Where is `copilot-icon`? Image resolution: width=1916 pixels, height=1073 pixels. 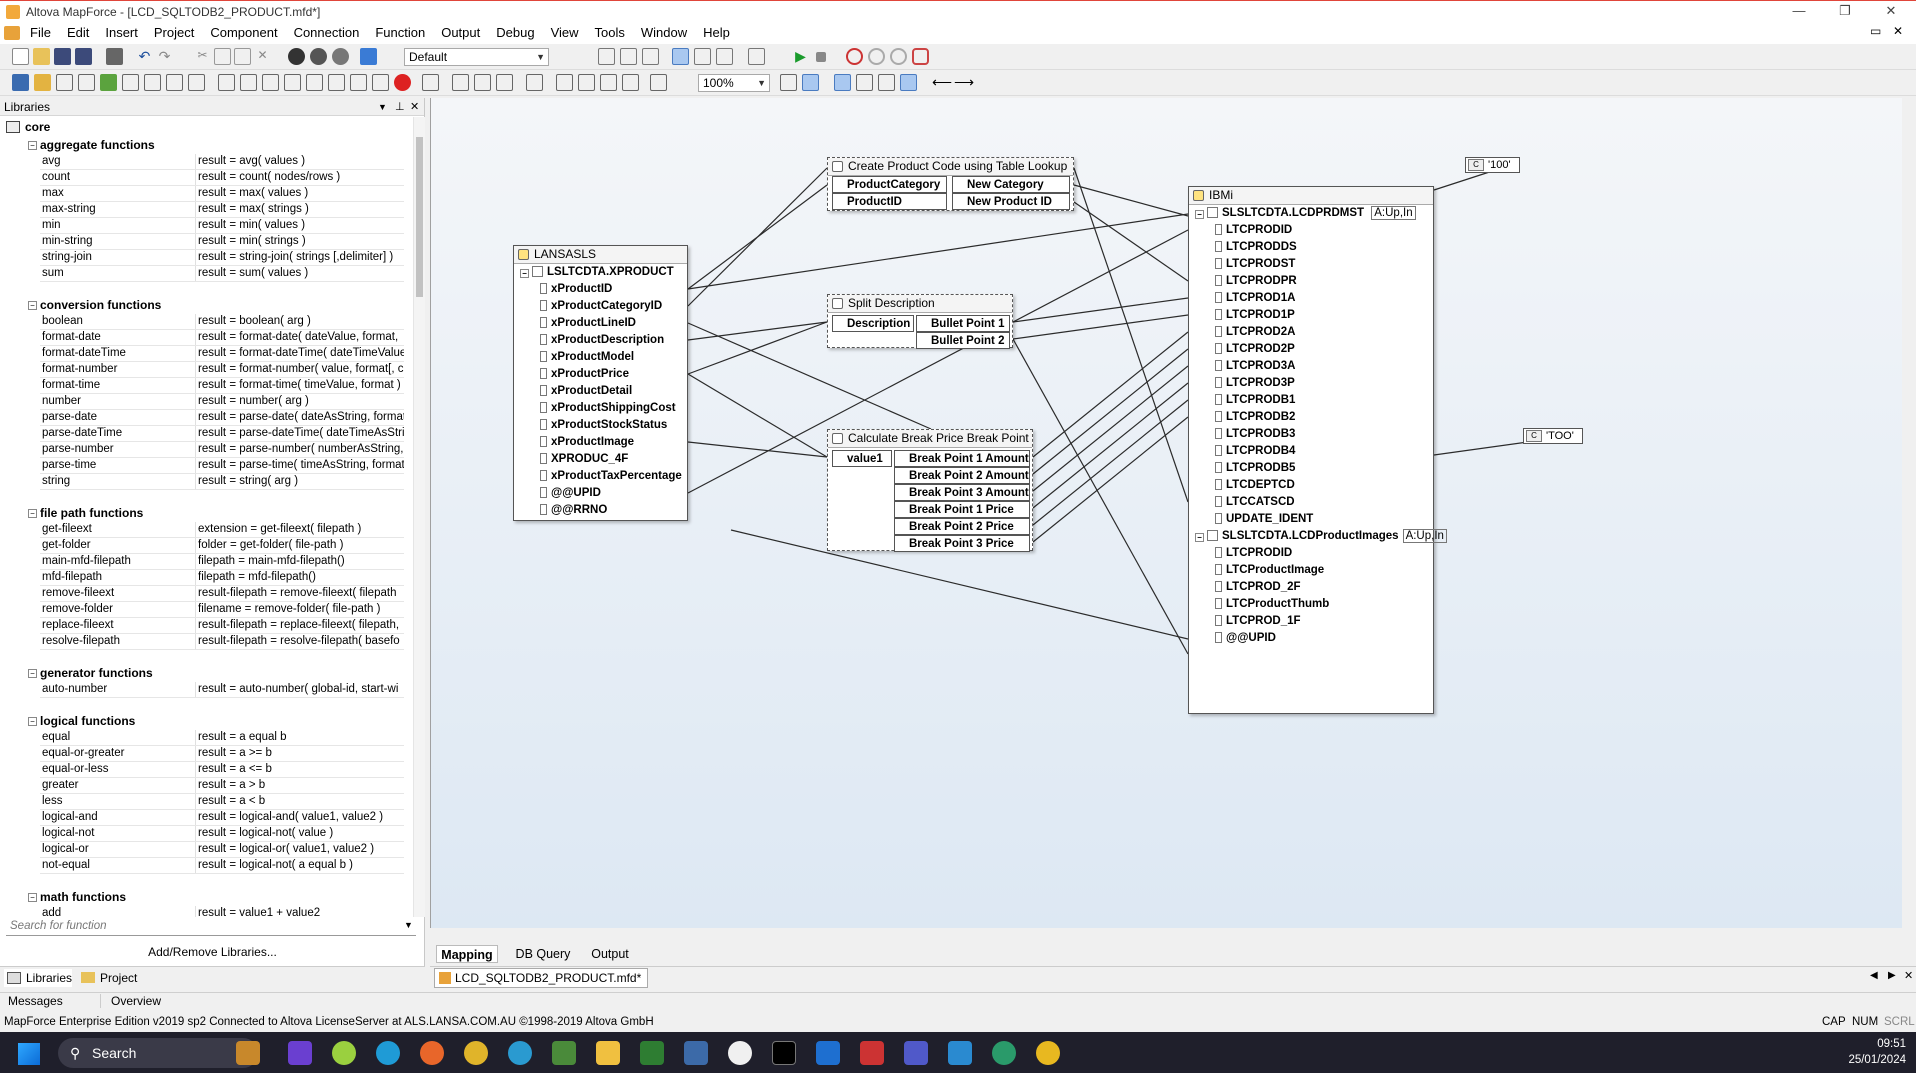 copilot-icon is located at coordinates (300, 1053).